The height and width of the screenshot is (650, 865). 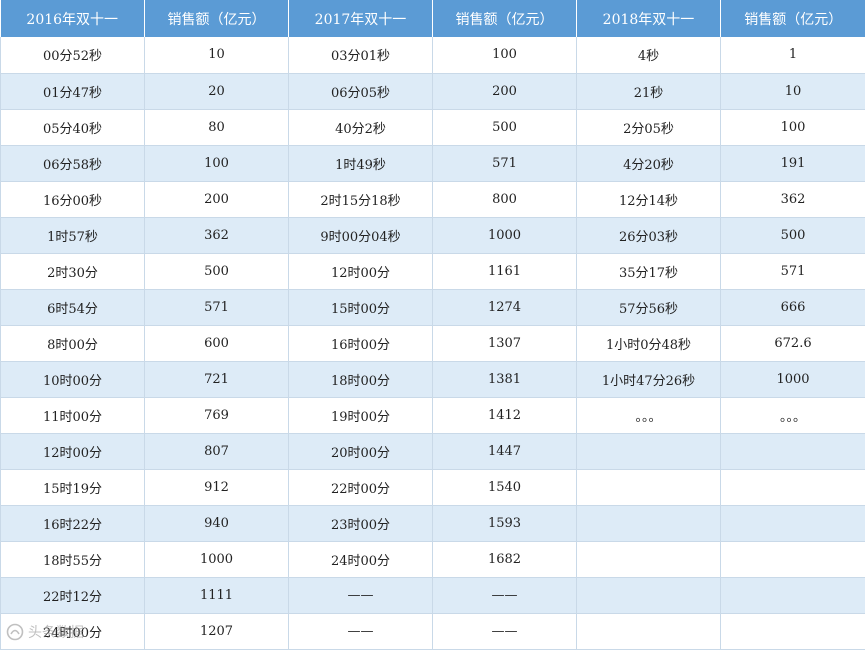 I want to click on cell-time-2016: 1时57秒, so click(x=73, y=235).